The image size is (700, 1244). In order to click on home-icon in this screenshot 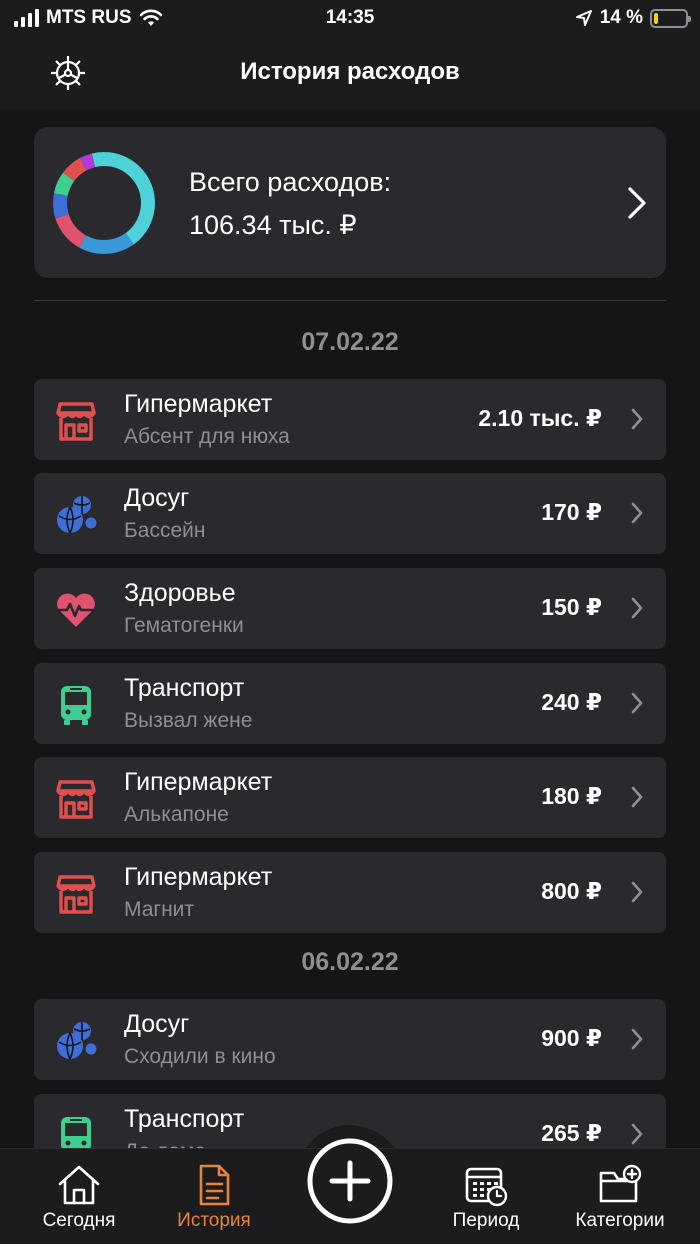, I will do `click(79, 1185)`.